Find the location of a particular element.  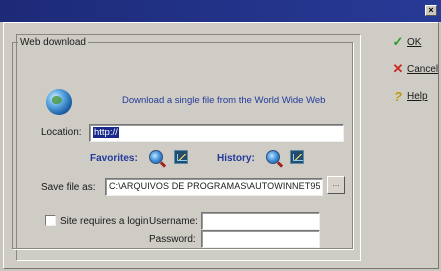

location-label: Location: is located at coordinates (61, 132).